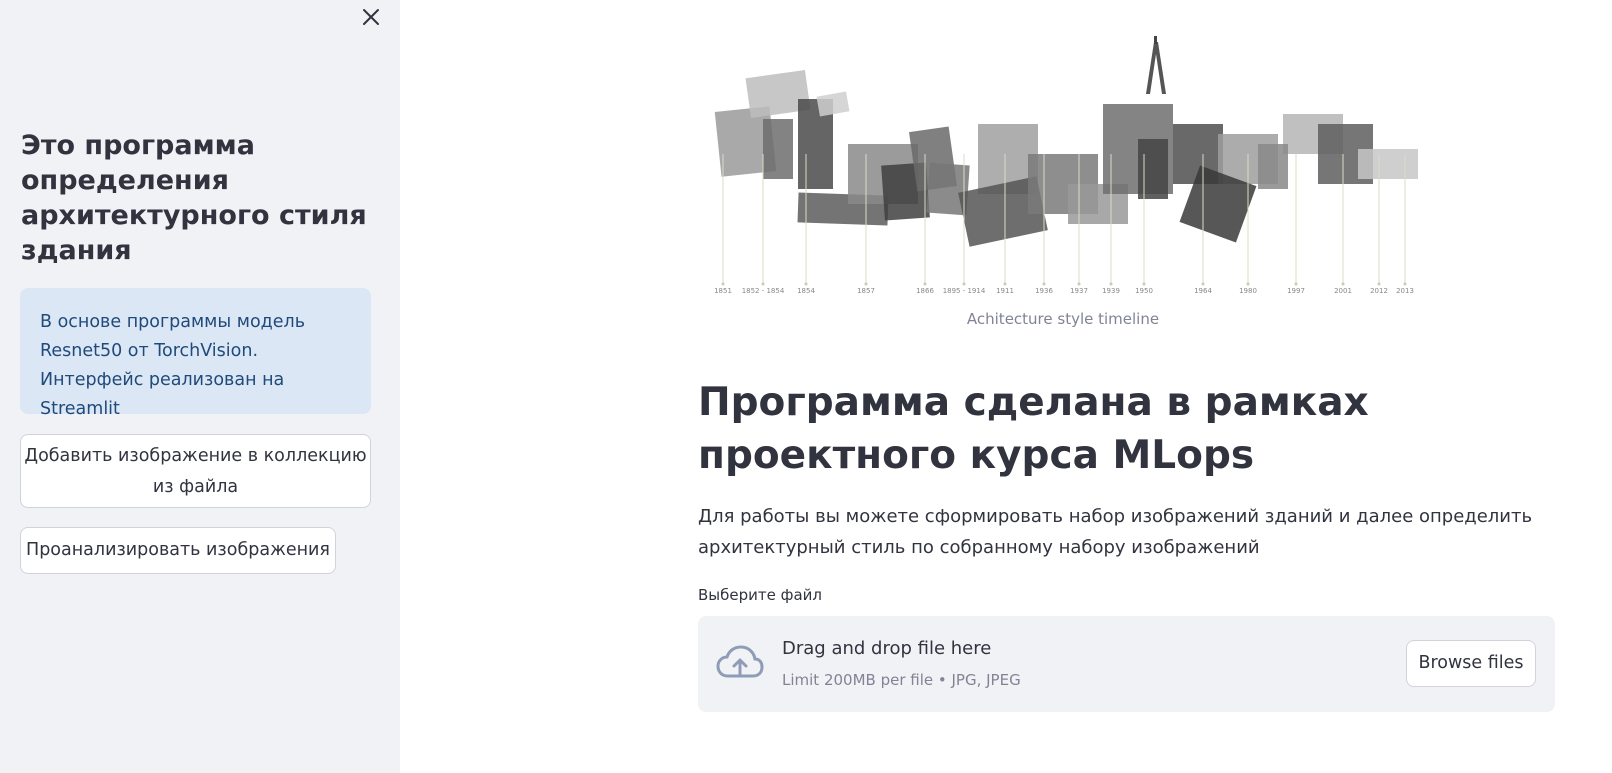  Describe the element at coordinates (1005, 291) in the screenshot. I see `timeline-year: 1911` at that location.